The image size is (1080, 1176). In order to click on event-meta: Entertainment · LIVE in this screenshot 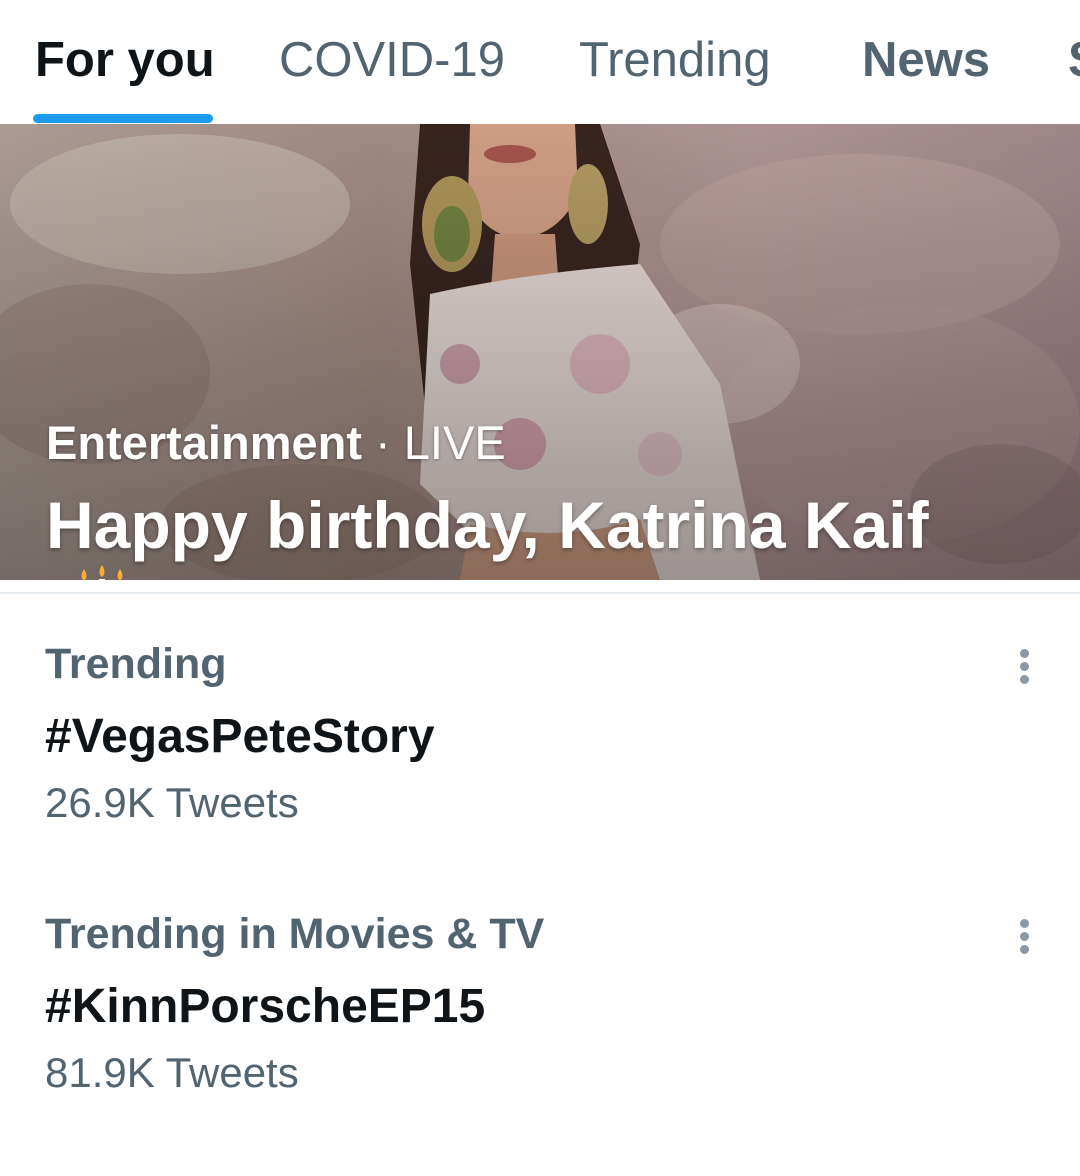, I will do `click(541, 443)`.